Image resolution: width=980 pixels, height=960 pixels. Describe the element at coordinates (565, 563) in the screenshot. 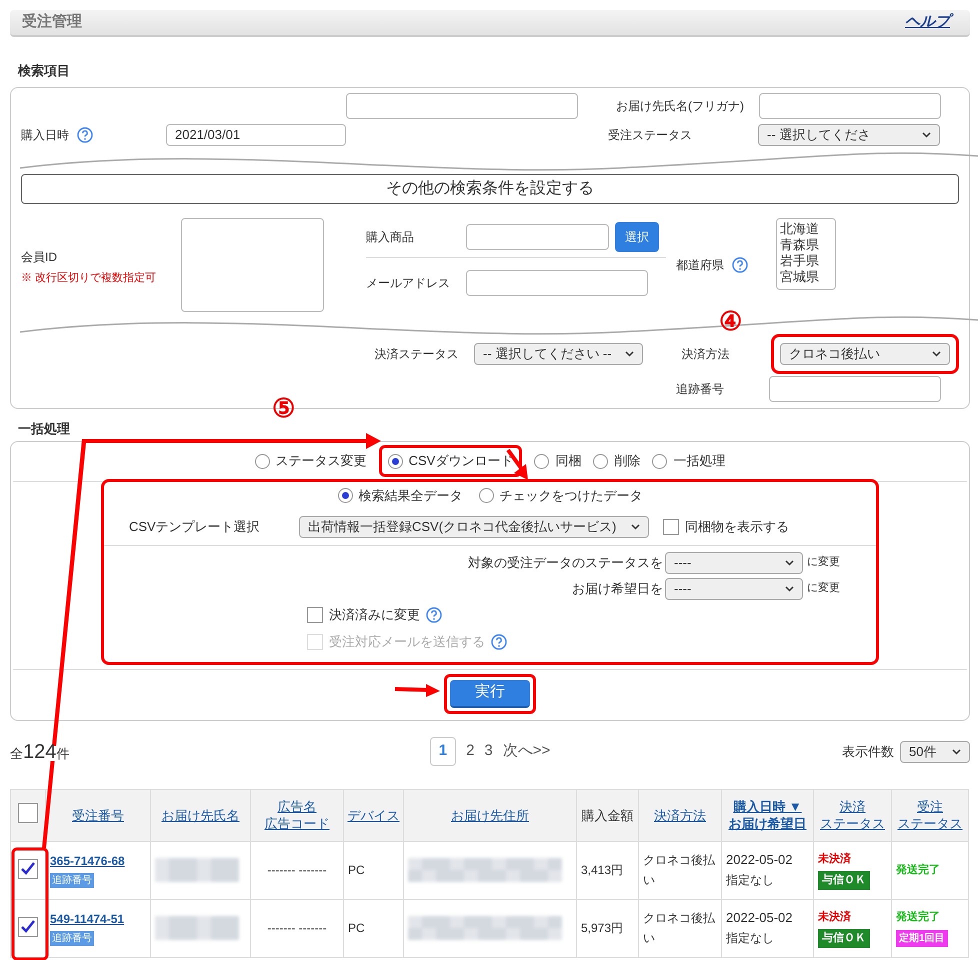

I see `field-label: 対象の受注データのステータスを` at that location.